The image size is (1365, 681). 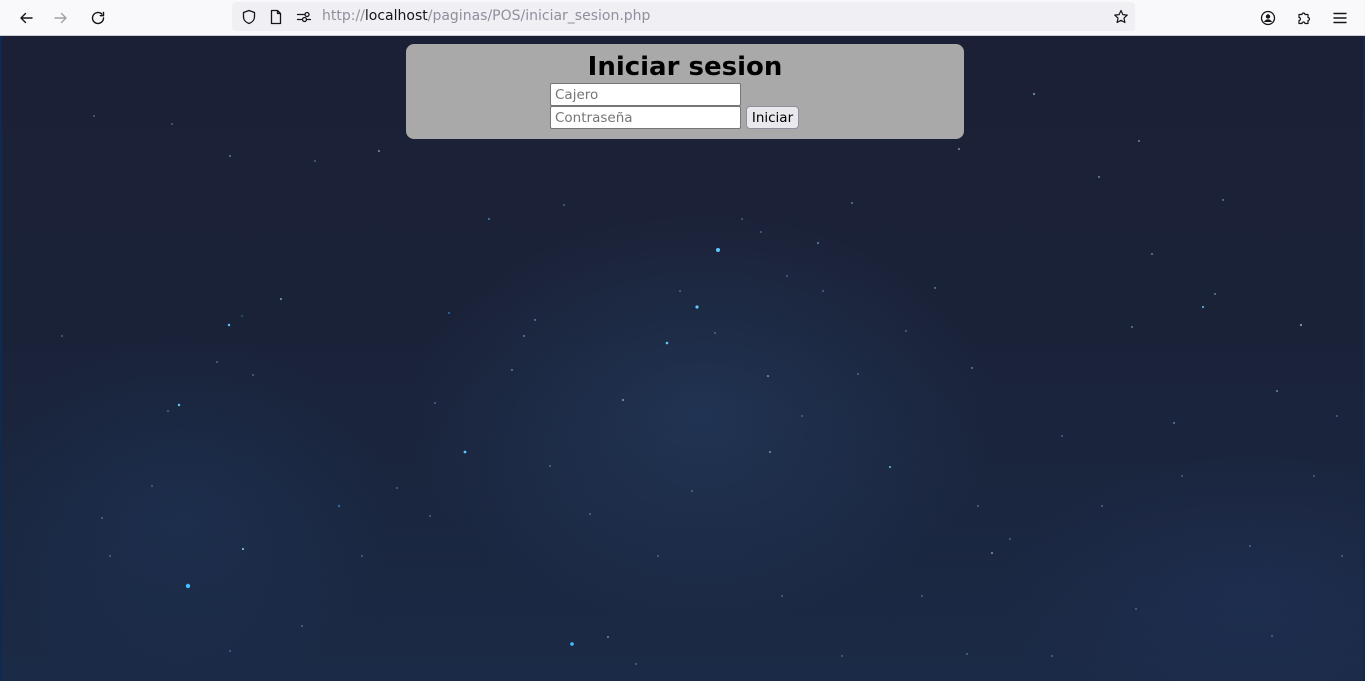 I want to click on login-panel: Iniciar sesion Iniciar, so click(x=685, y=91).